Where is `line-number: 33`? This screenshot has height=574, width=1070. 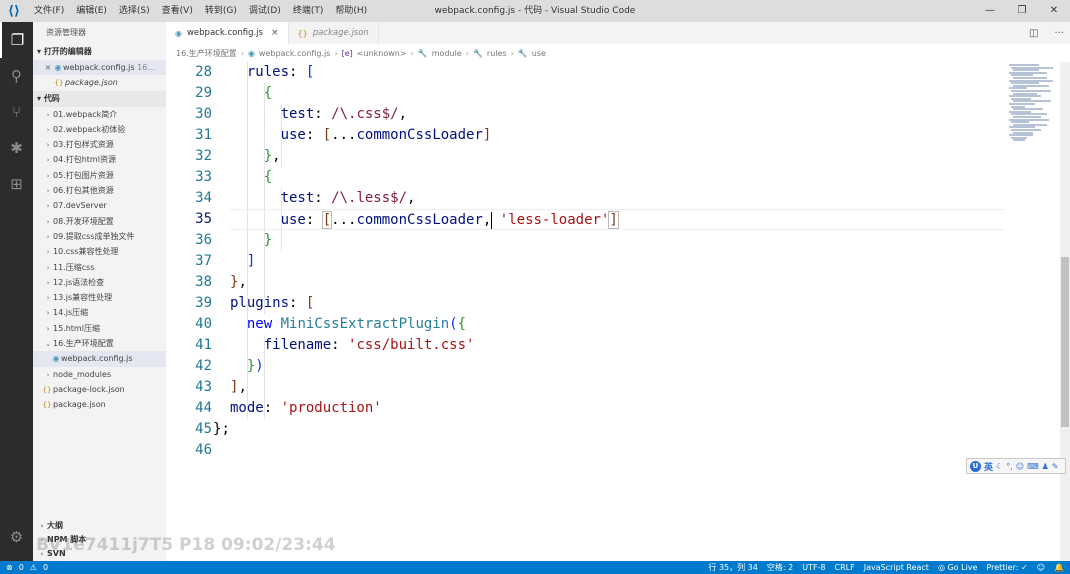 line-number: 33 is located at coordinates (203, 177).